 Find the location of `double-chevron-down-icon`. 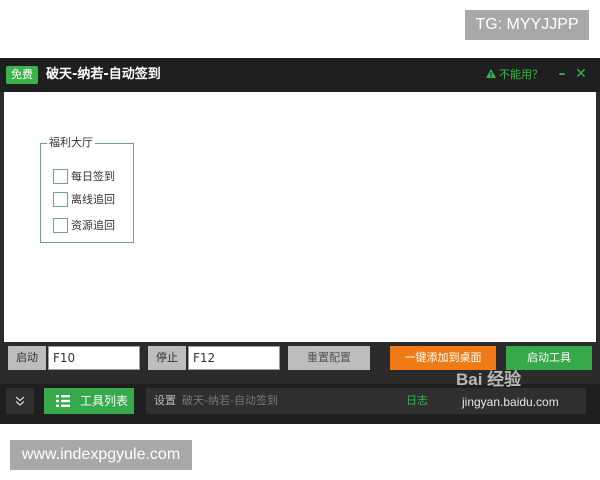

double-chevron-down-icon is located at coordinates (20, 401).